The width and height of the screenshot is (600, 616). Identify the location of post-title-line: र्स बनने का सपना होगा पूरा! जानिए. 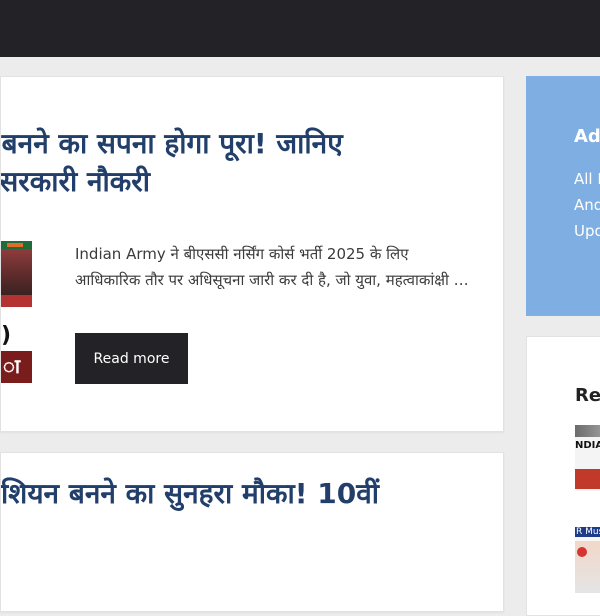
(222, 144).